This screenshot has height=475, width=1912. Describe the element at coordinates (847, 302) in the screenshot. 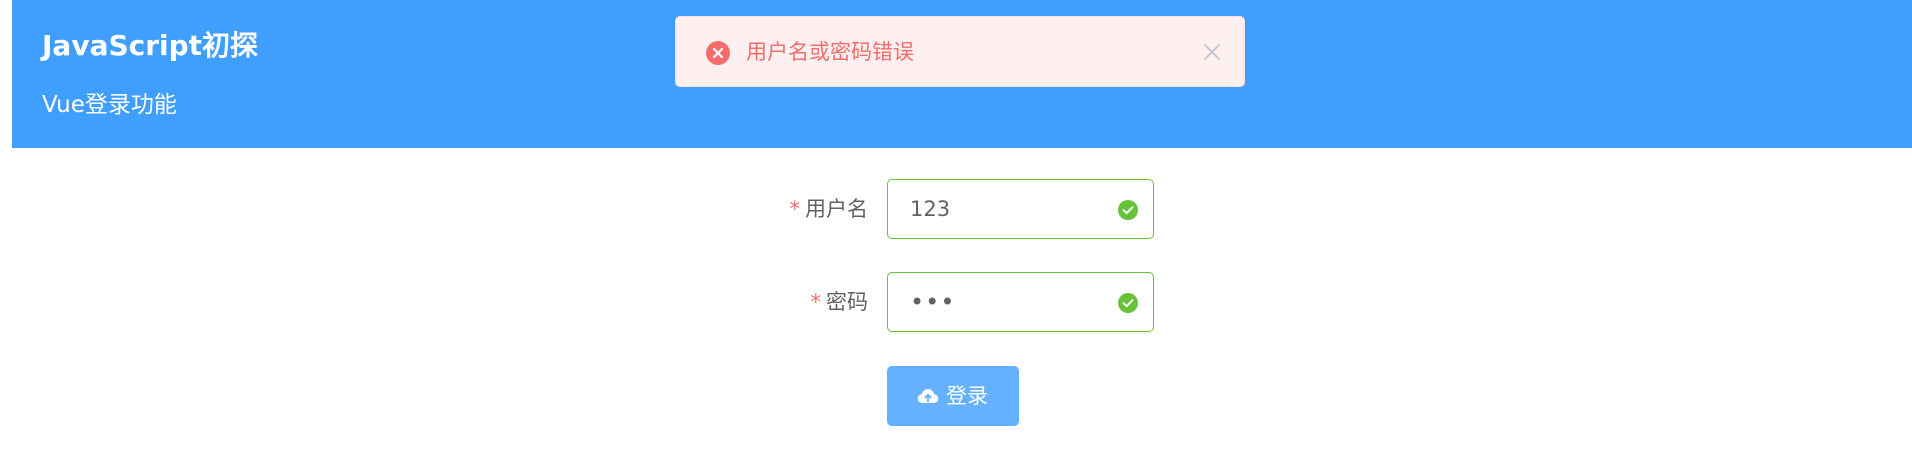

I see `password-label-text: 密码` at that location.